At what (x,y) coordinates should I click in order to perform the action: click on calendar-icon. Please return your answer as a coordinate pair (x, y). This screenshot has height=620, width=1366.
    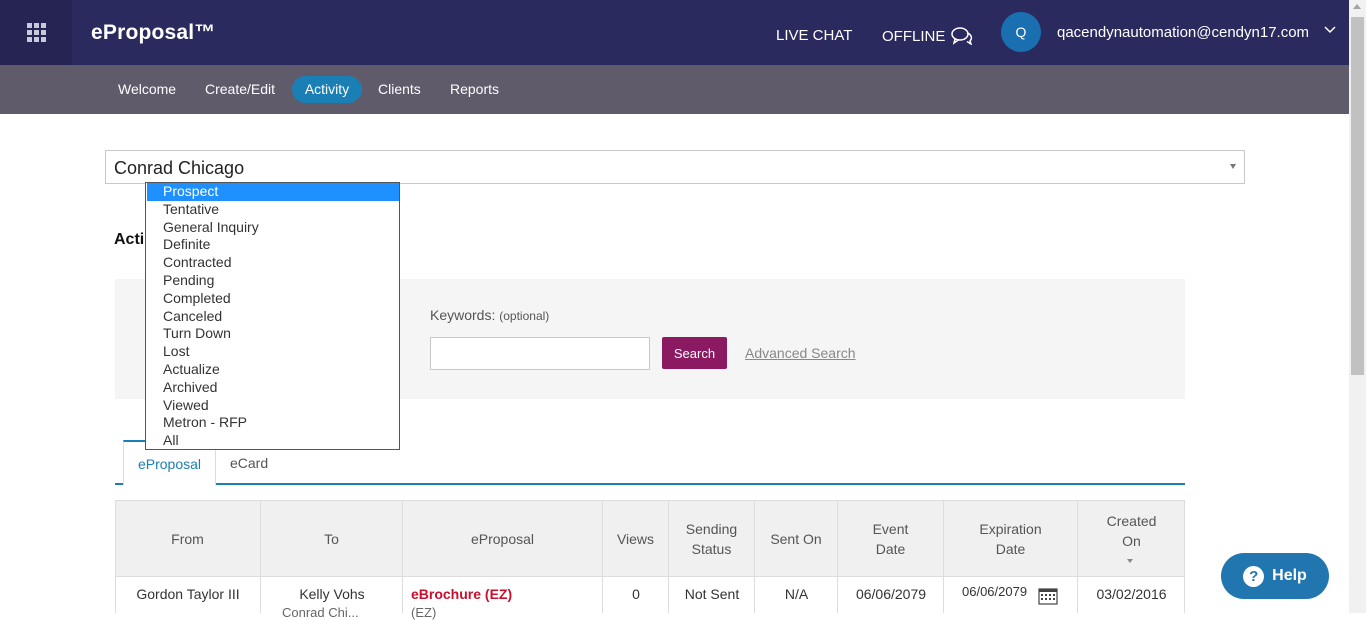
    Looking at the image, I should click on (1048, 596).